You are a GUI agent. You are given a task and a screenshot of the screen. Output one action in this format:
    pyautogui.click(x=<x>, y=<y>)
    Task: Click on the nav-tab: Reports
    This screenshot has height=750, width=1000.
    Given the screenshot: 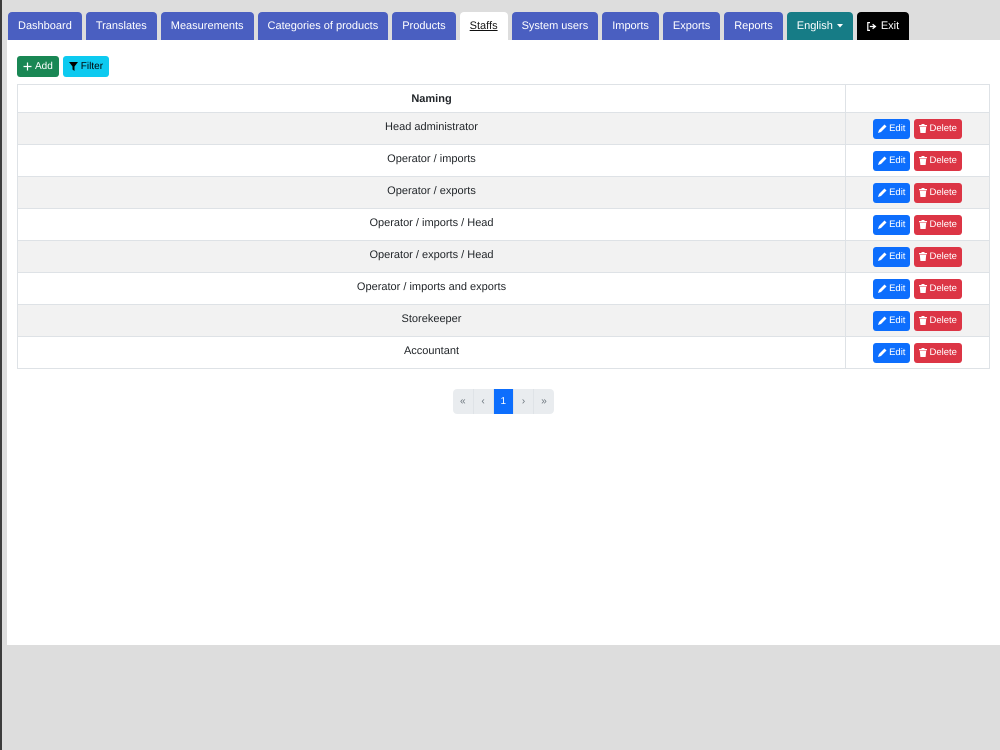 What is the action you would take?
    pyautogui.click(x=753, y=26)
    